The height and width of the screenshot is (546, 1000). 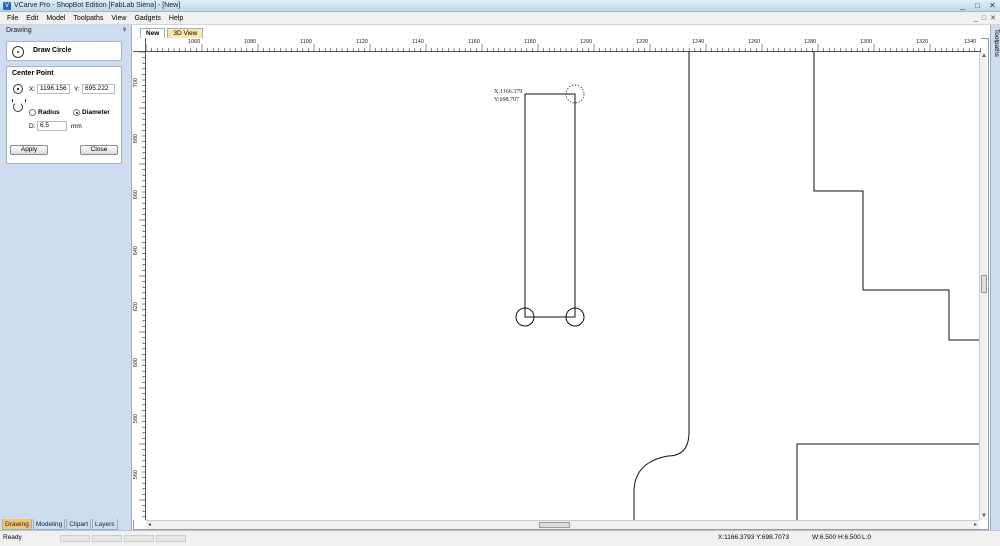 I want to click on tab-modeling: Modeling, so click(x=49, y=524).